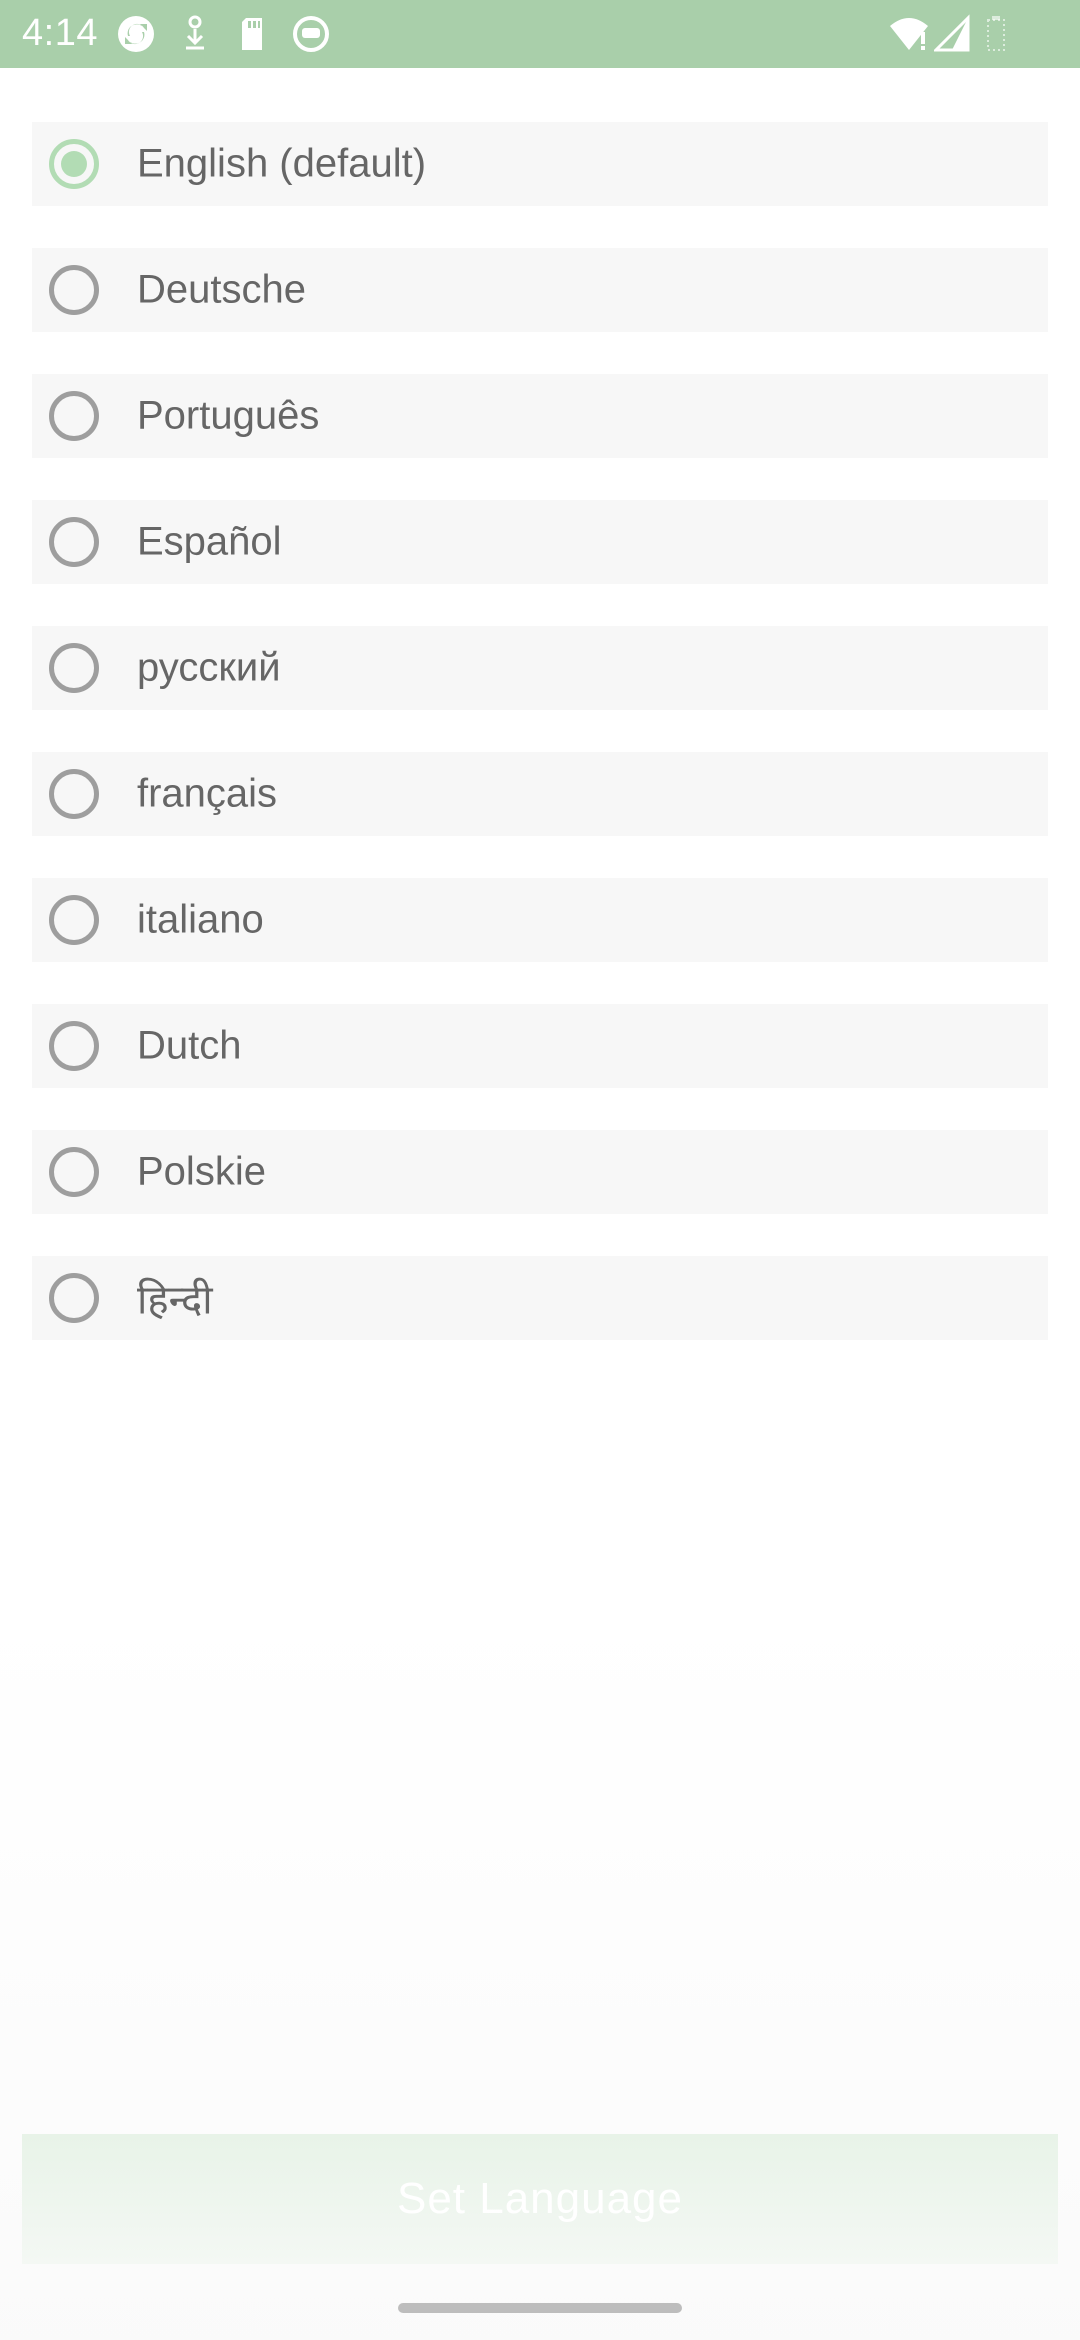 This screenshot has height=2340, width=1080. I want to click on app-notification-icon, so click(311, 34).